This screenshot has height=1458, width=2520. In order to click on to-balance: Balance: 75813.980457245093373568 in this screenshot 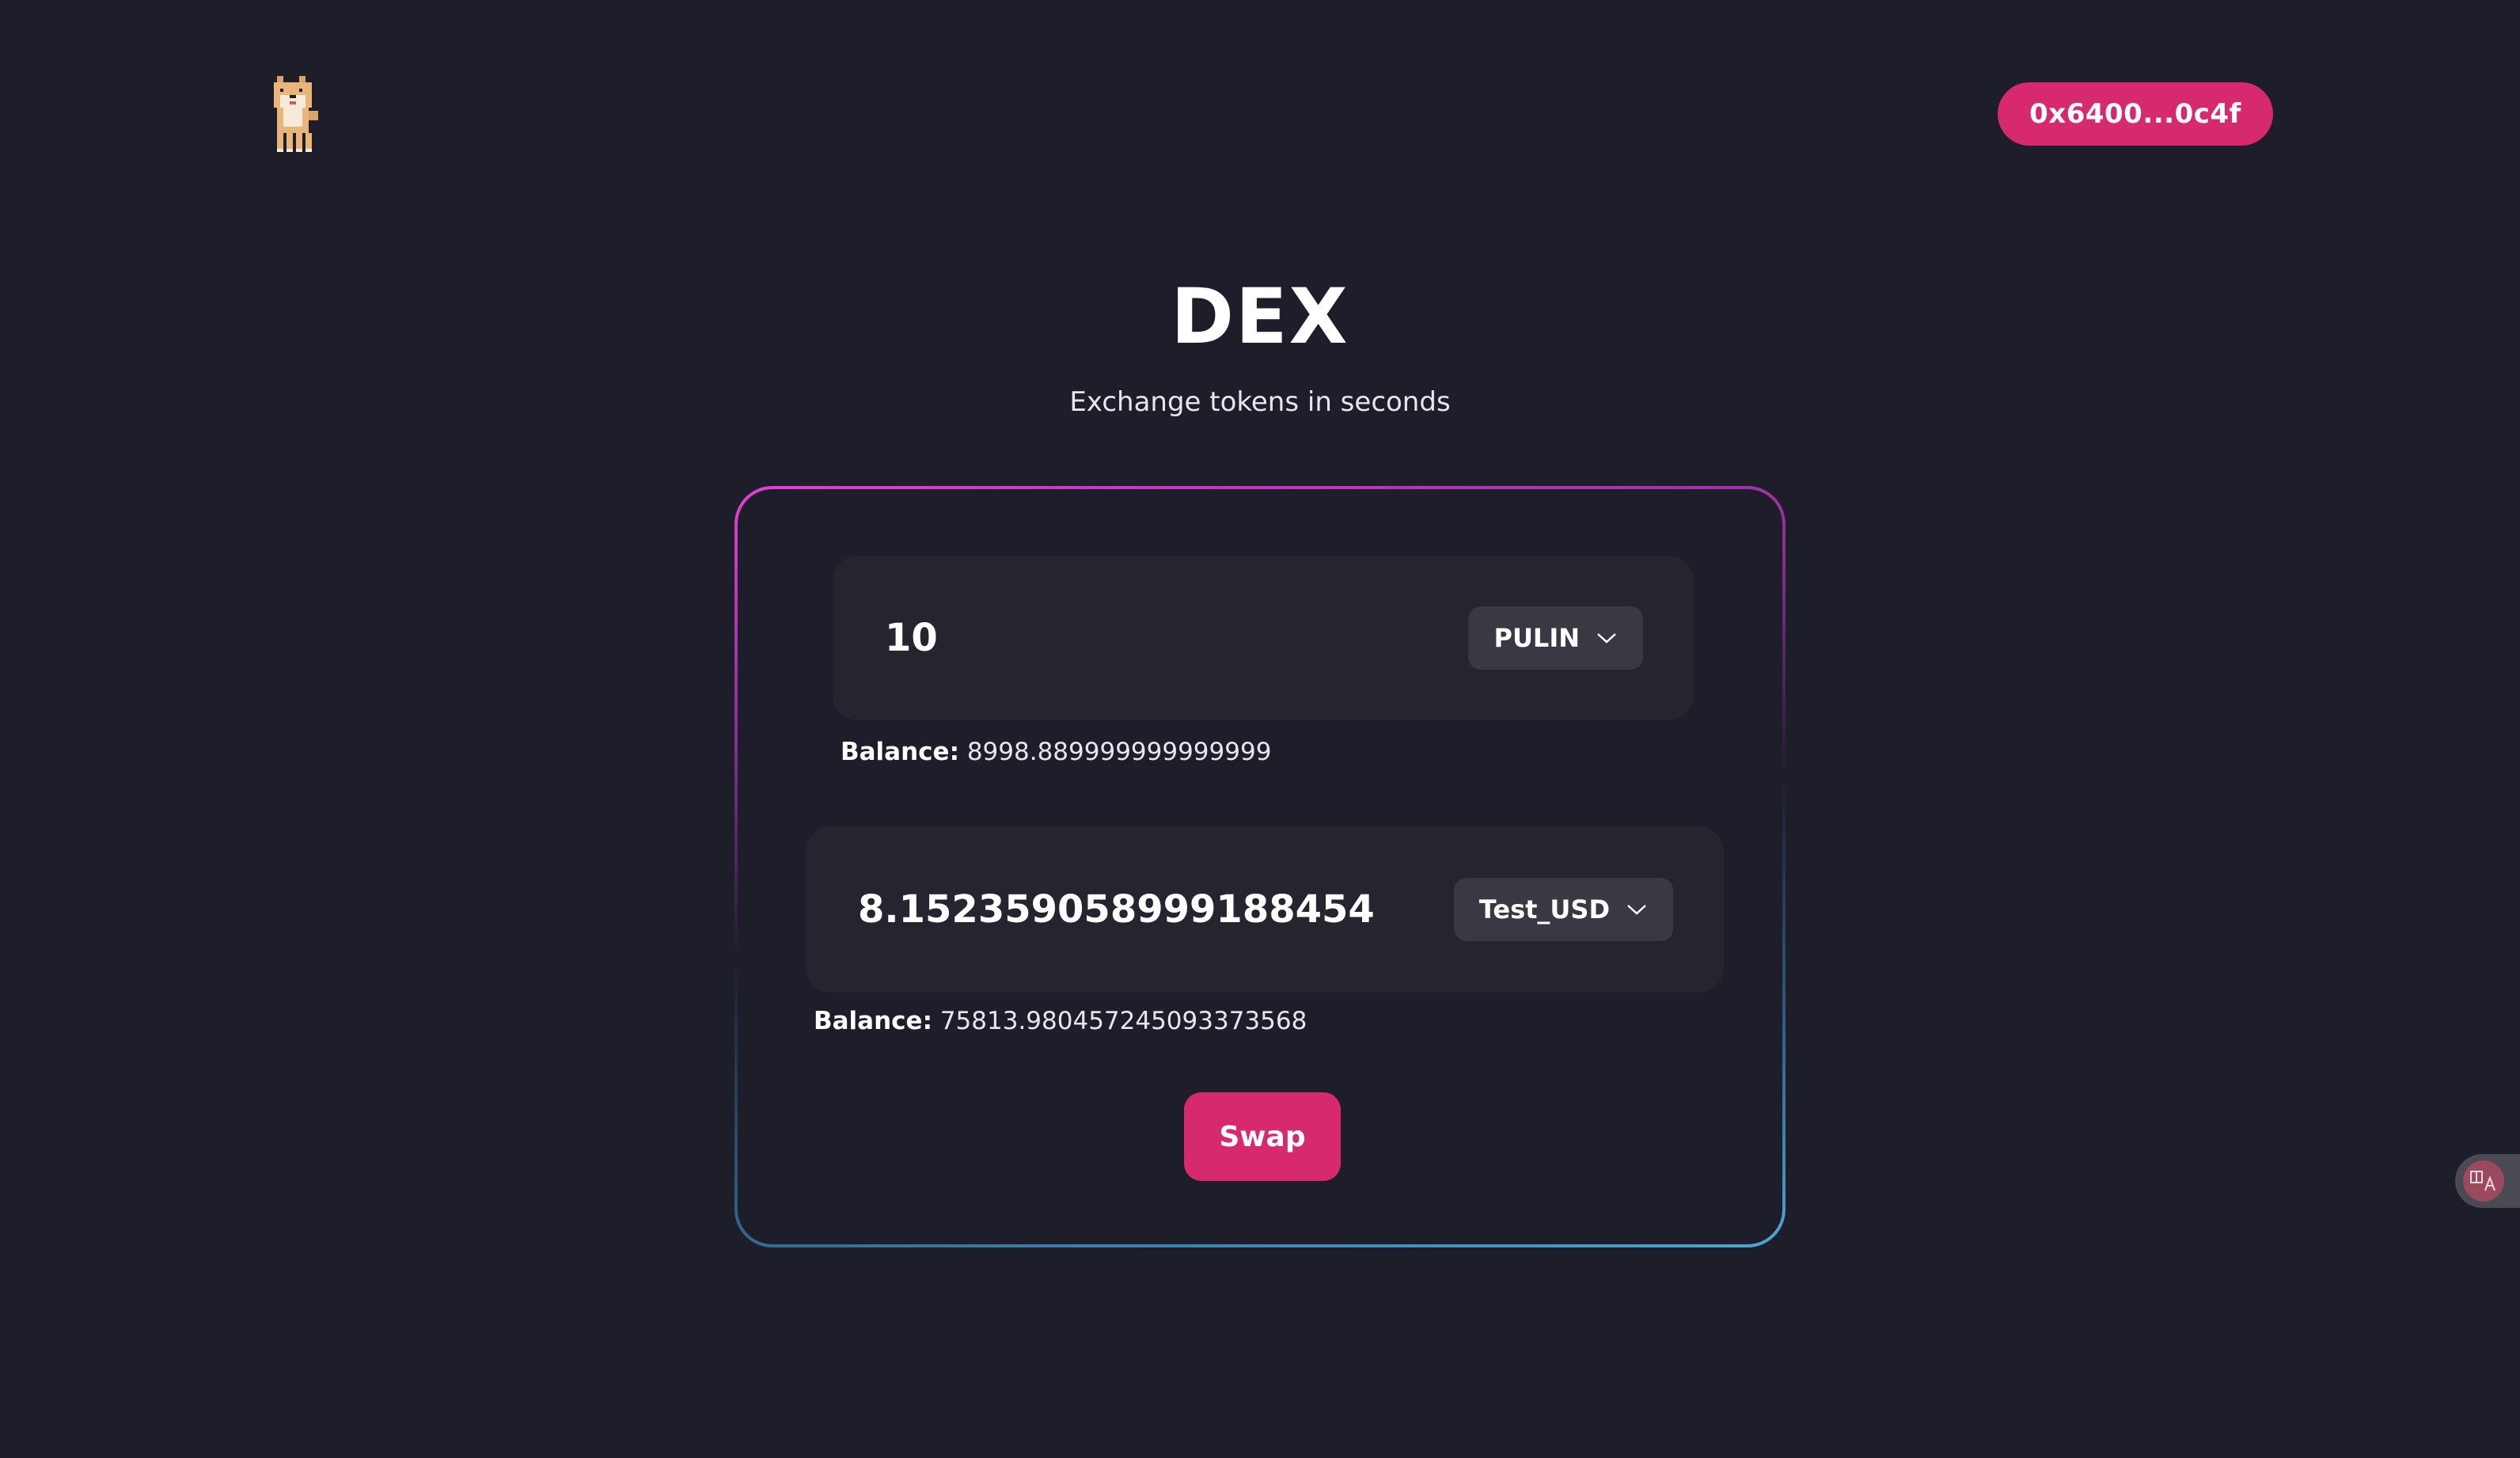, I will do `click(1060, 1021)`.